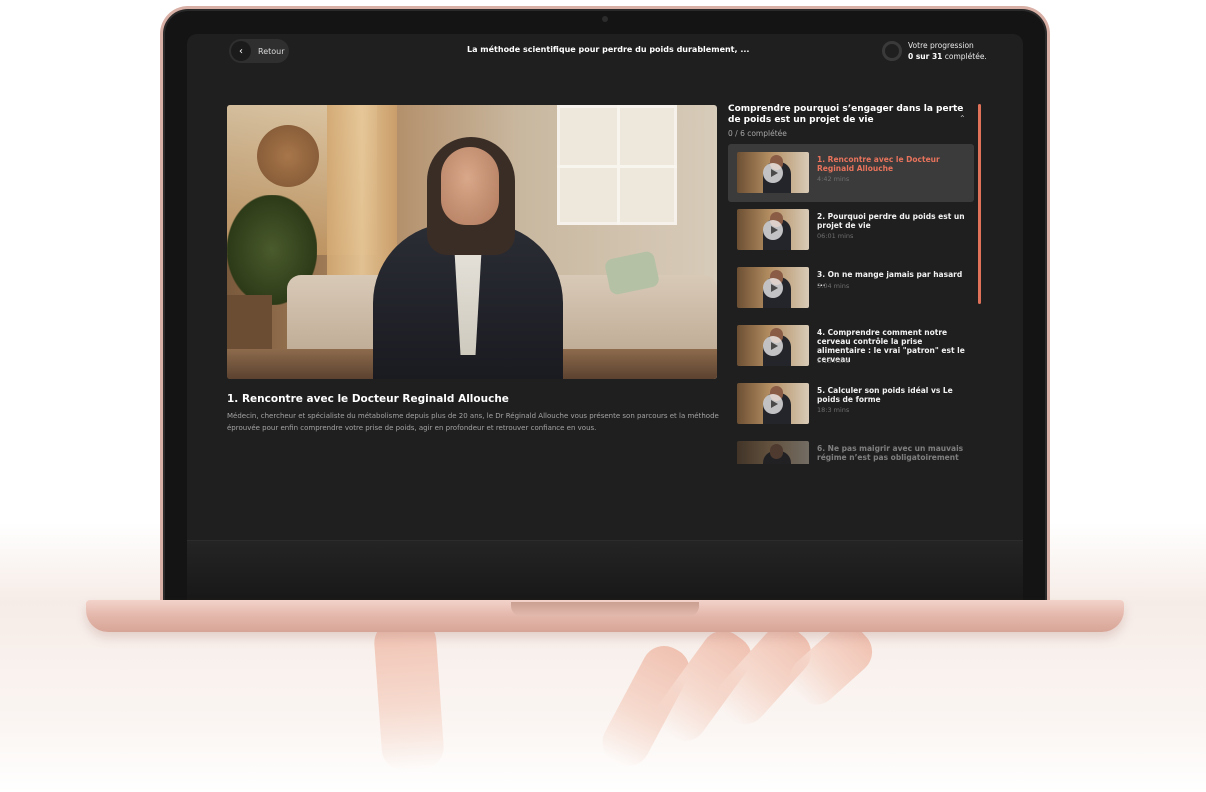 The height and width of the screenshot is (792, 1206). I want to click on laptop-opening-notch, so click(605, 609).